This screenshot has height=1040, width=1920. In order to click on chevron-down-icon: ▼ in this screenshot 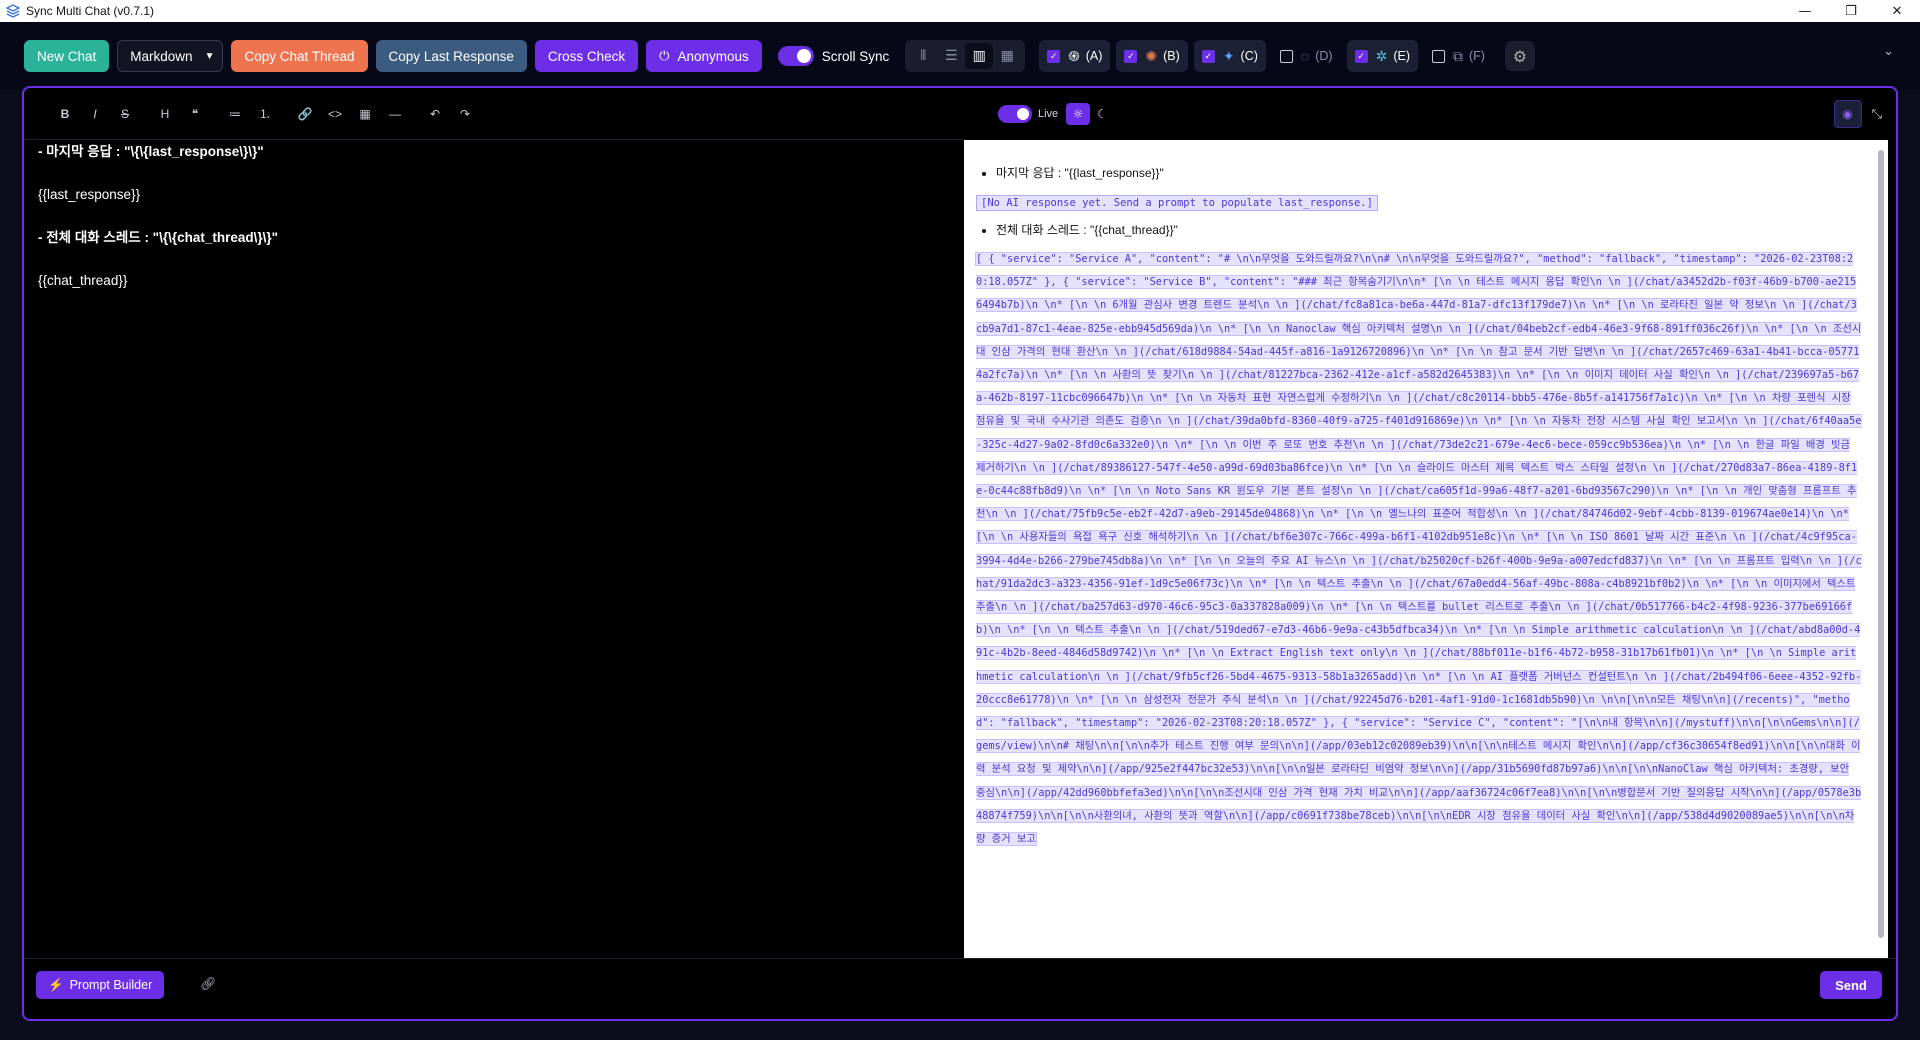, I will do `click(209, 56)`.